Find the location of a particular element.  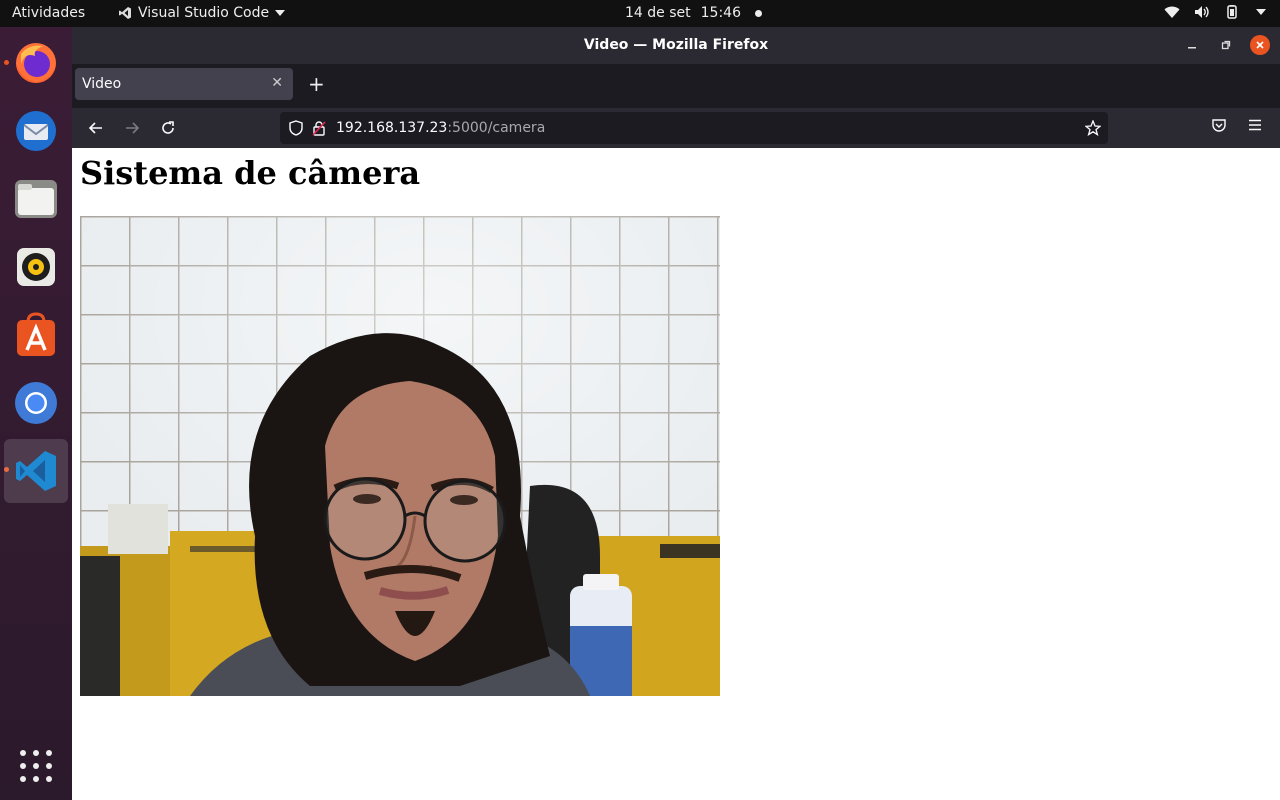

navigation-toolbar: 192.168.137.23:5000/camera is located at coordinates (676, 128).